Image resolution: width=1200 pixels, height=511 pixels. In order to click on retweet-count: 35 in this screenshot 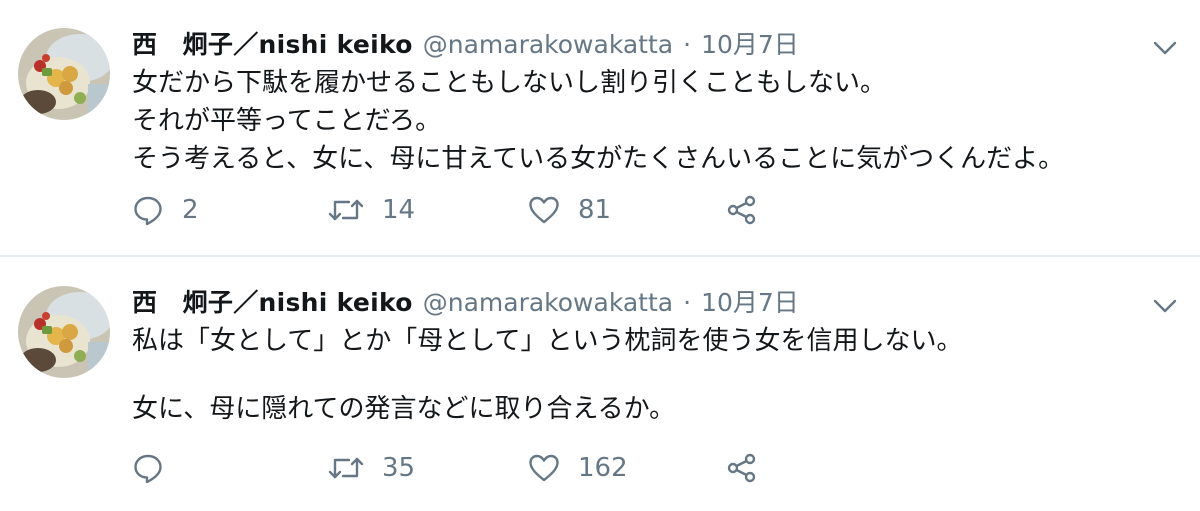, I will do `click(399, 468)`.